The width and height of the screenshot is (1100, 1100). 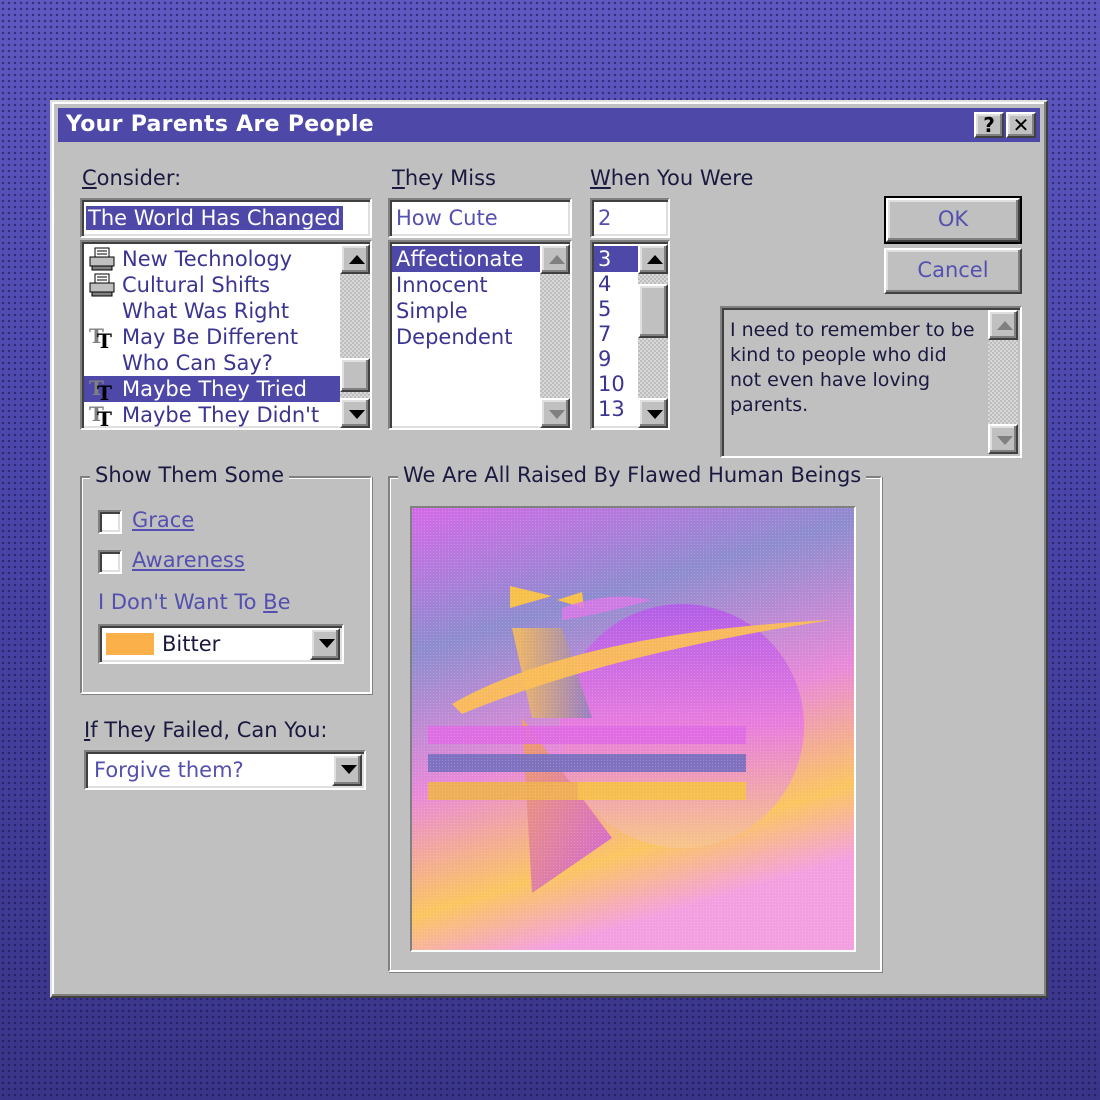 I want to click on list-item-label: Maybe They Tried, so click(x=214, y=389).